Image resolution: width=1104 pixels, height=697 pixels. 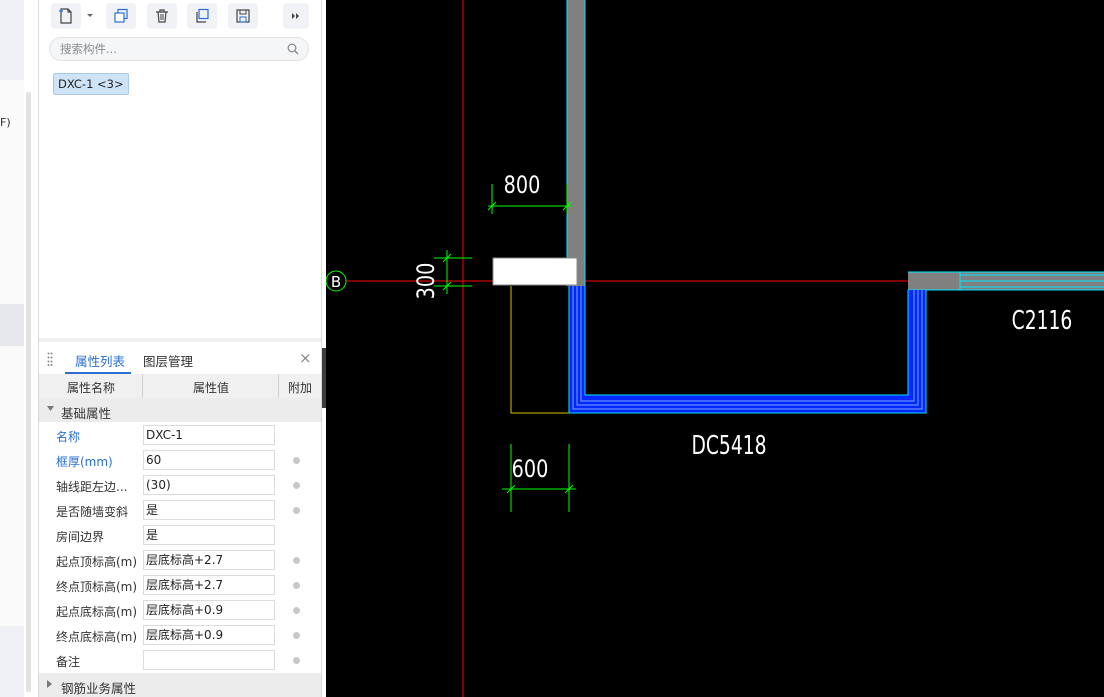 I want to click on new-component-button, so click(x=66, y=16).